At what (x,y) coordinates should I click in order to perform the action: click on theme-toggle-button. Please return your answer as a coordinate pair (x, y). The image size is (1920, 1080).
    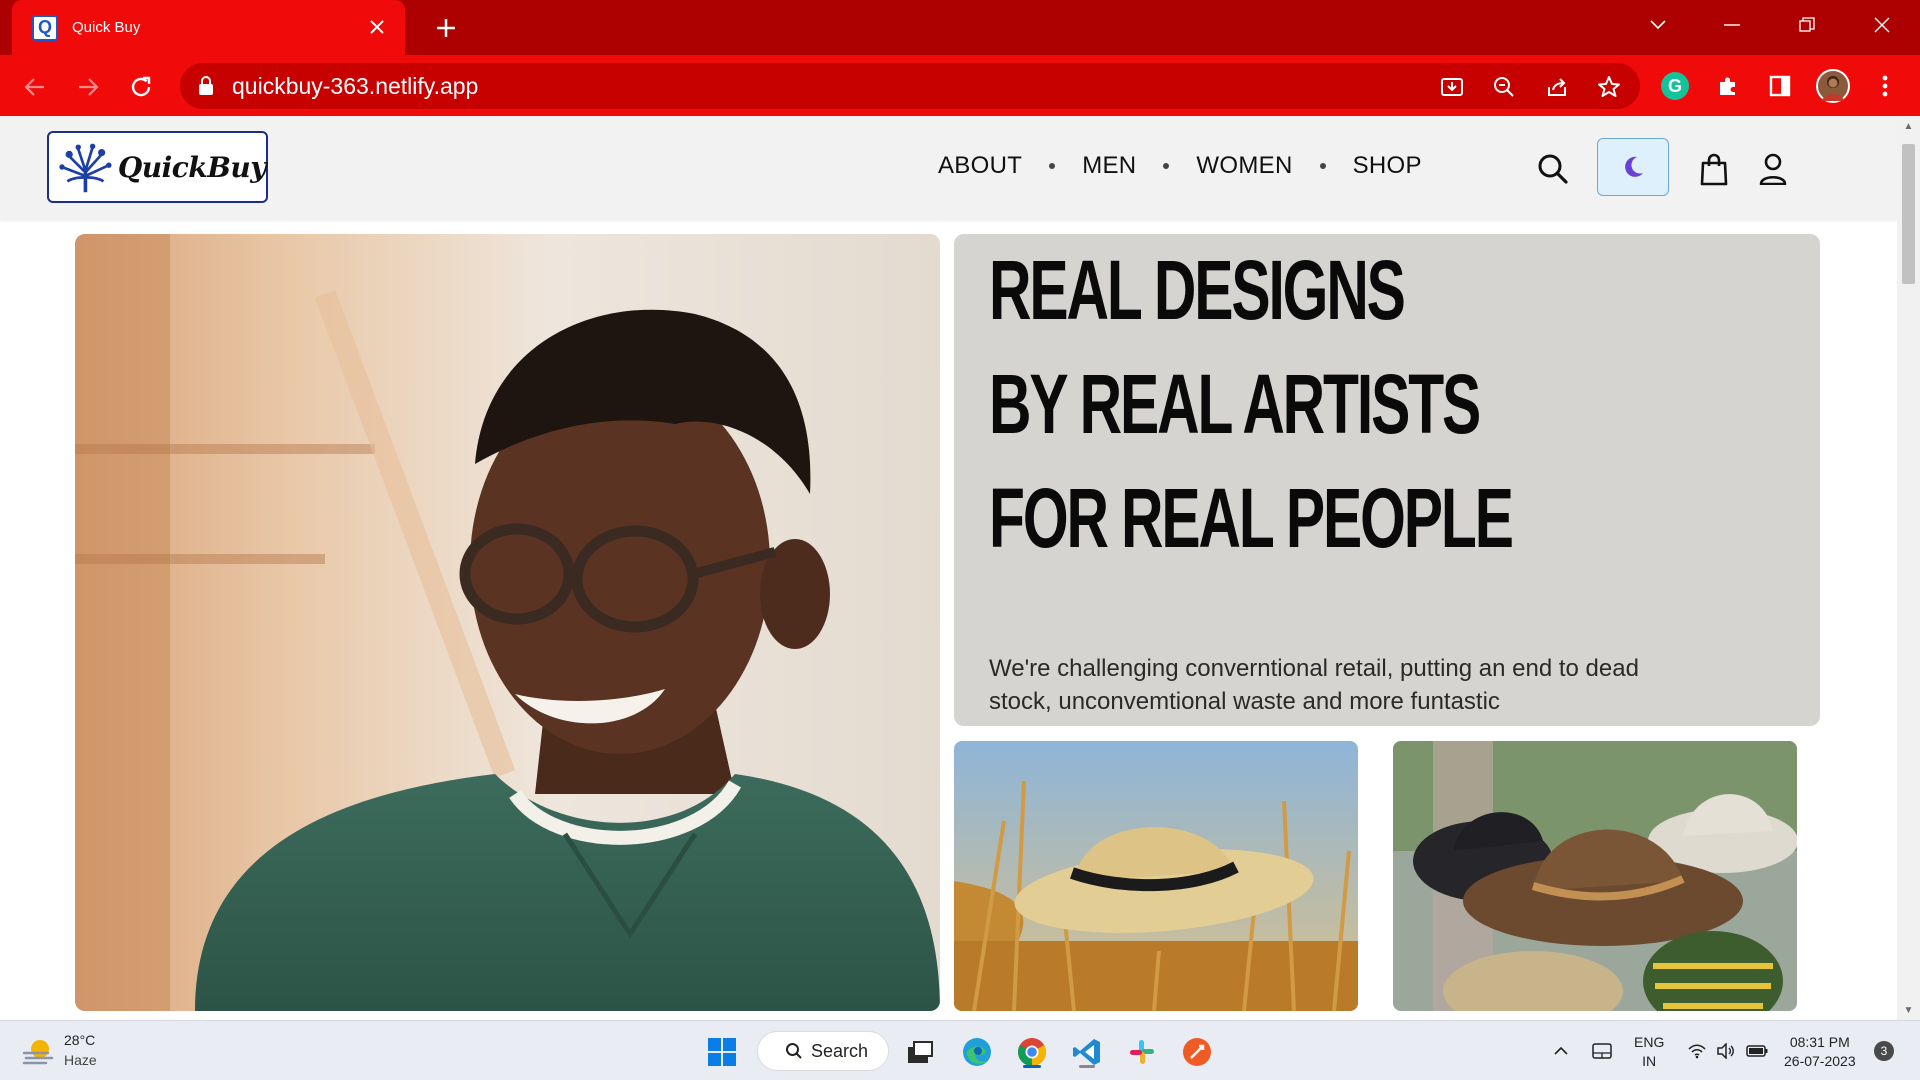
    Looking at the image, I should click on (1633, 167).